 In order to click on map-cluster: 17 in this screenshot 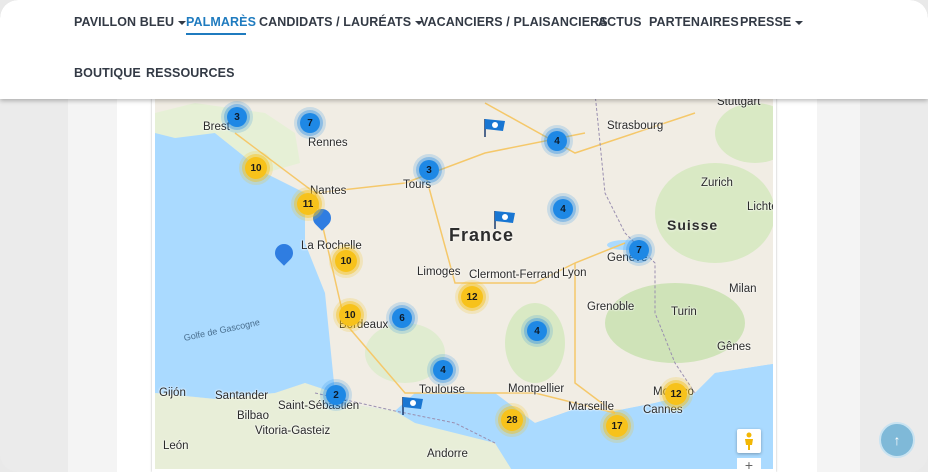, I will do `click(617, 426)`.